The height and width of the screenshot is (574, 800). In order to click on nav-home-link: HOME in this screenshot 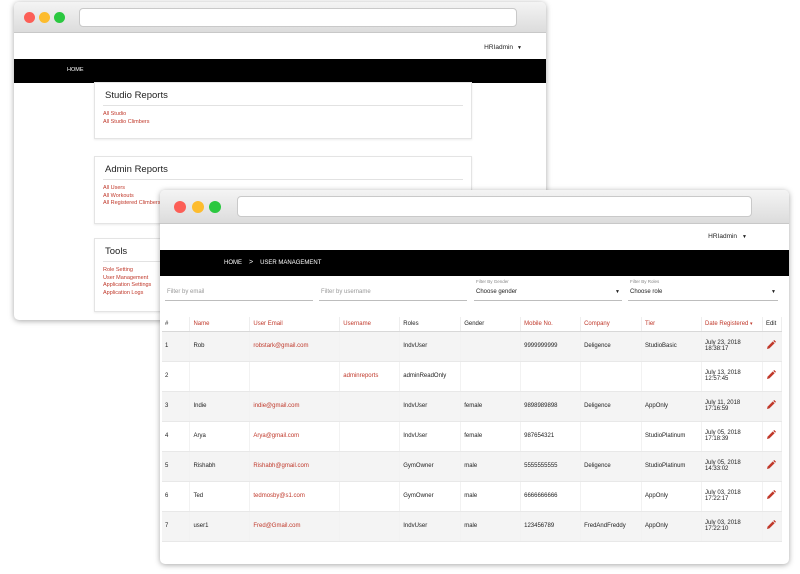, I will do `click(75, 70)`.